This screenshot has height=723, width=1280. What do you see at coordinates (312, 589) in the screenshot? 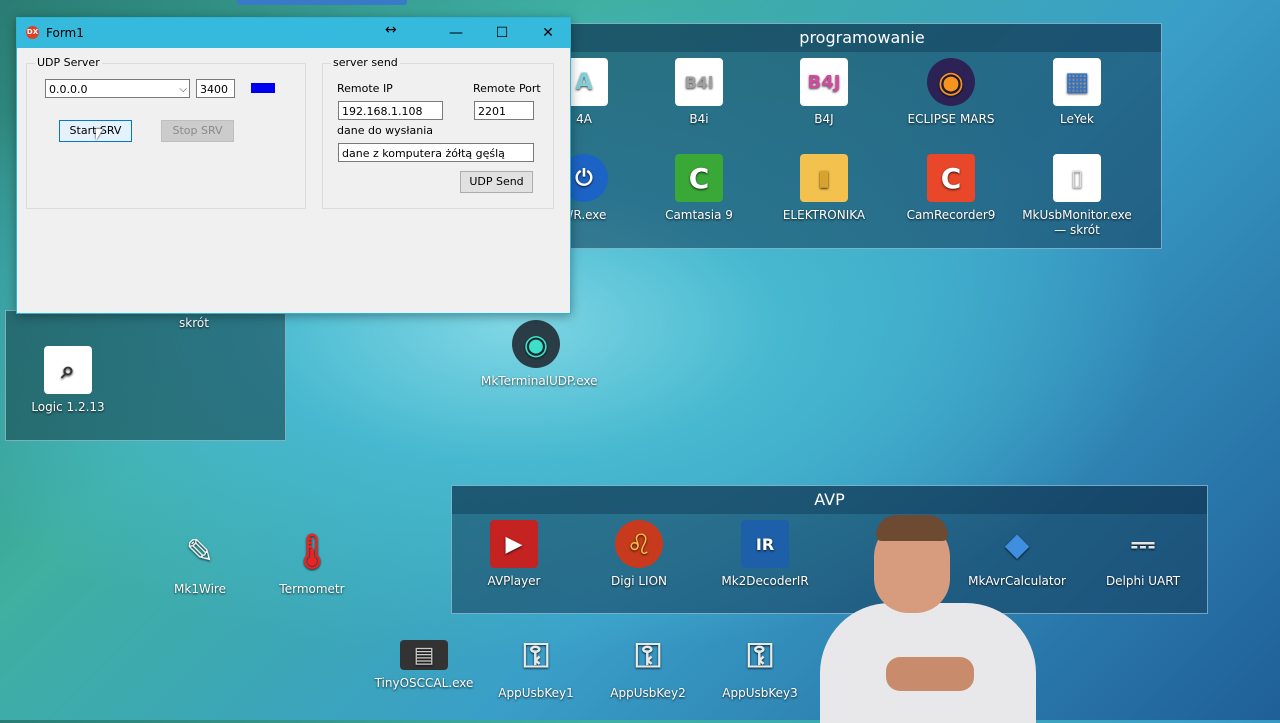
I see `desktop-icon-label: Termometr` at bounding box center [312, 589].